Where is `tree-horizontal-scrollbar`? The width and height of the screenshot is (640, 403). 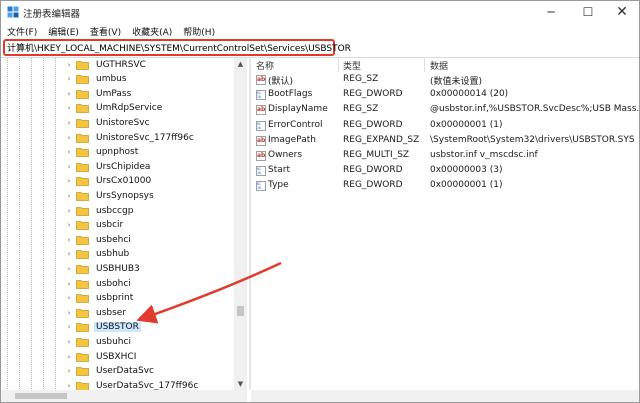
tree-horizontal-scrollbar is located at coordinates (124, 396).